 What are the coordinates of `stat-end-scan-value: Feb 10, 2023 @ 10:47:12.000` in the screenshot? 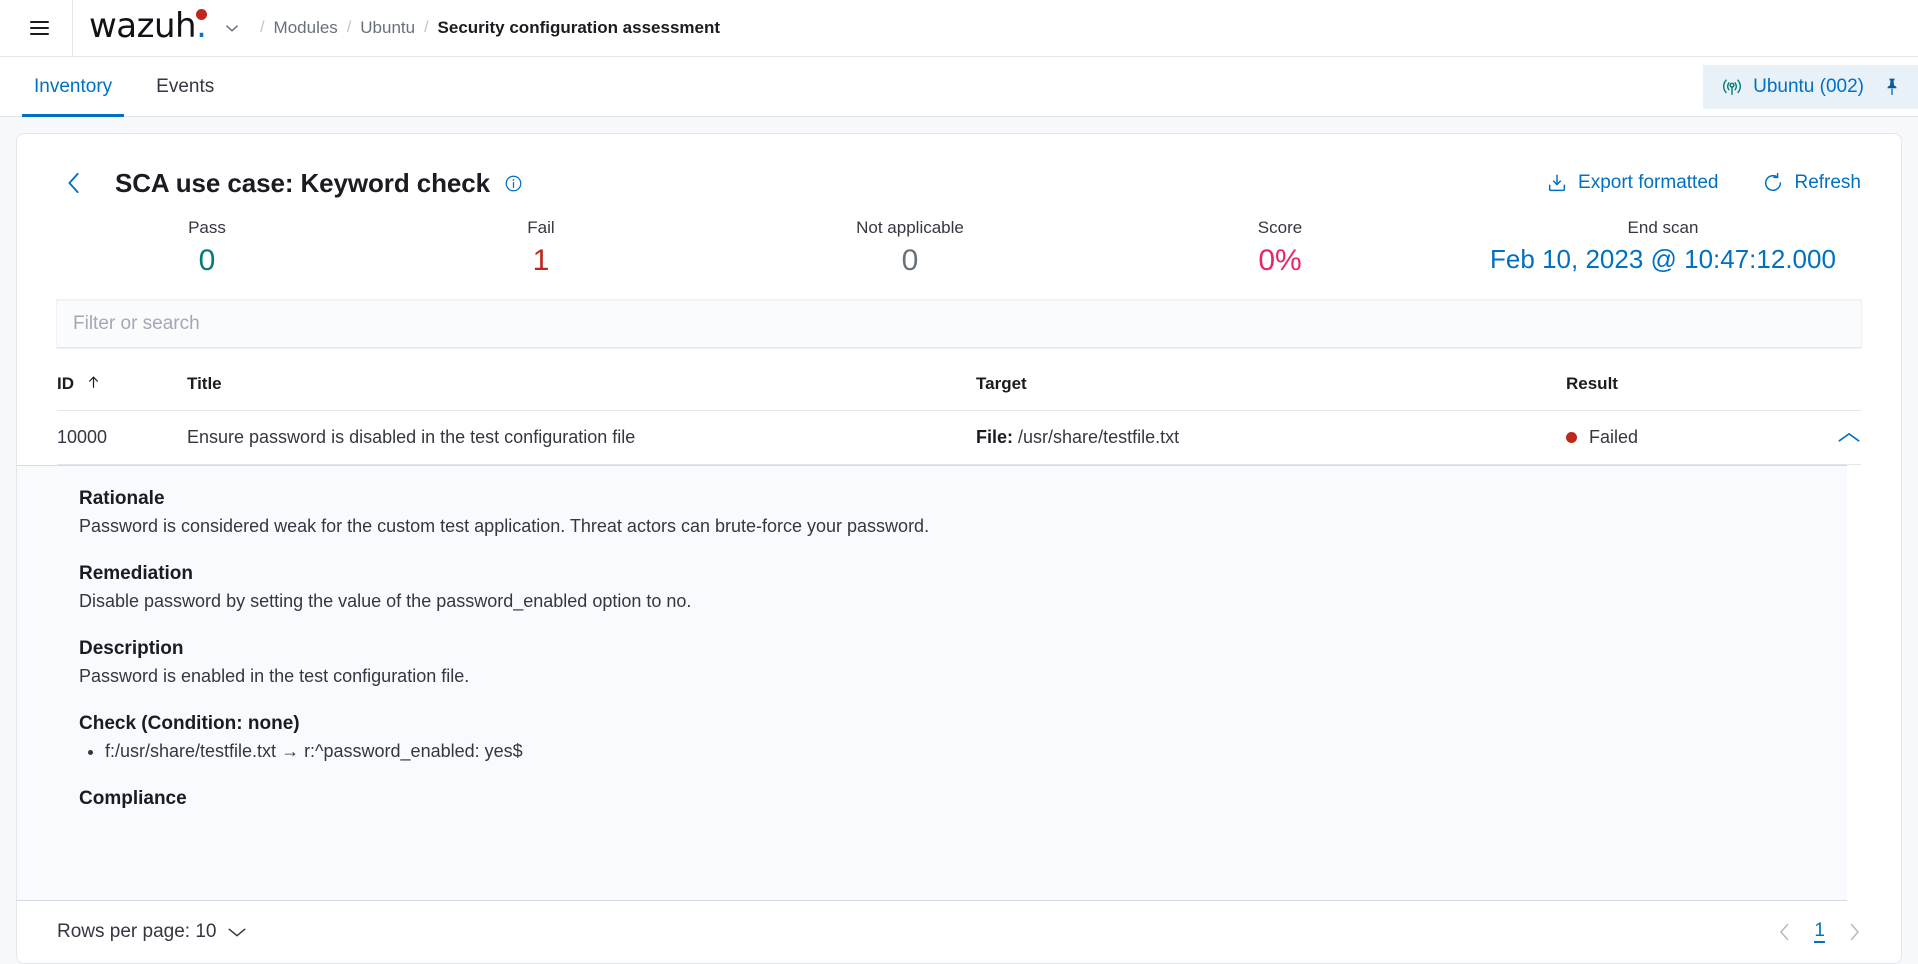 It's located at (1663, 259).